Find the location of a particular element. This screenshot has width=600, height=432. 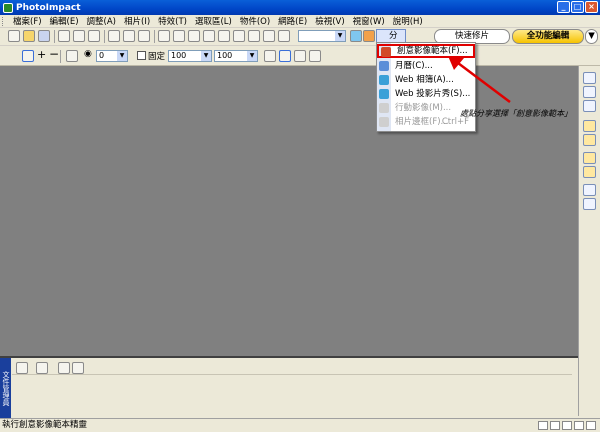

layout-icon is located at coordinates (269, 36).